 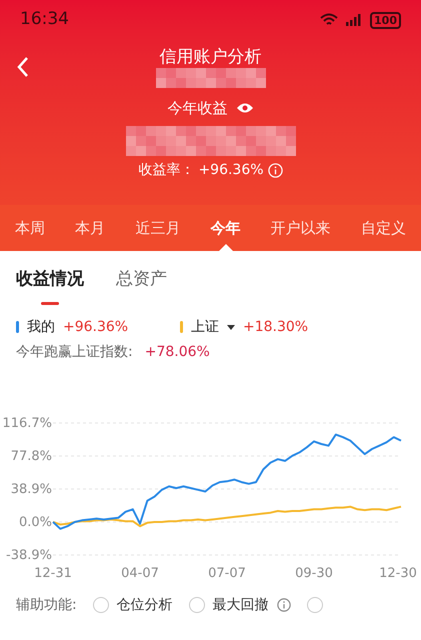 I want to click on period-tab: 自定义, so click(x=383, y=228).